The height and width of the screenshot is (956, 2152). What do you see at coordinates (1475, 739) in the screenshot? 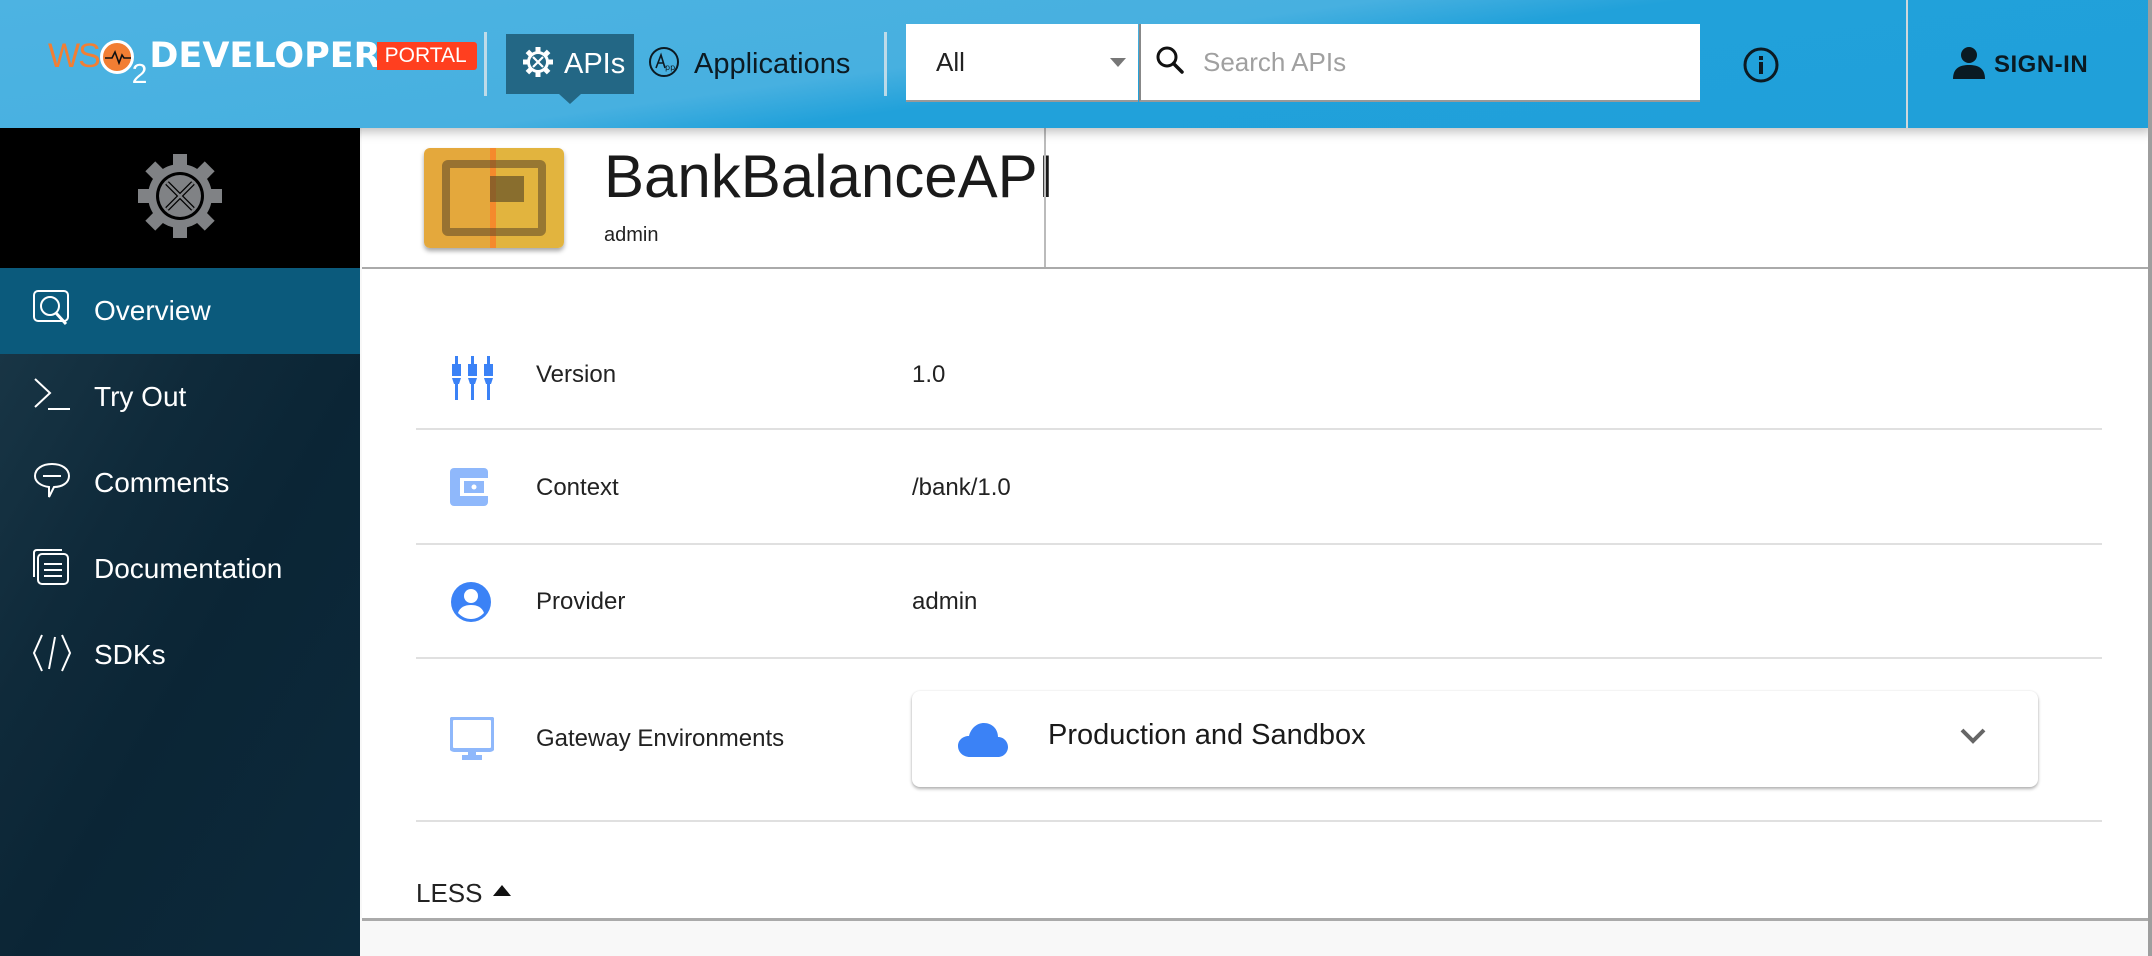
I see `gateway-environment-expander: Production and Sandbox` at bounding box center [1475, 739].